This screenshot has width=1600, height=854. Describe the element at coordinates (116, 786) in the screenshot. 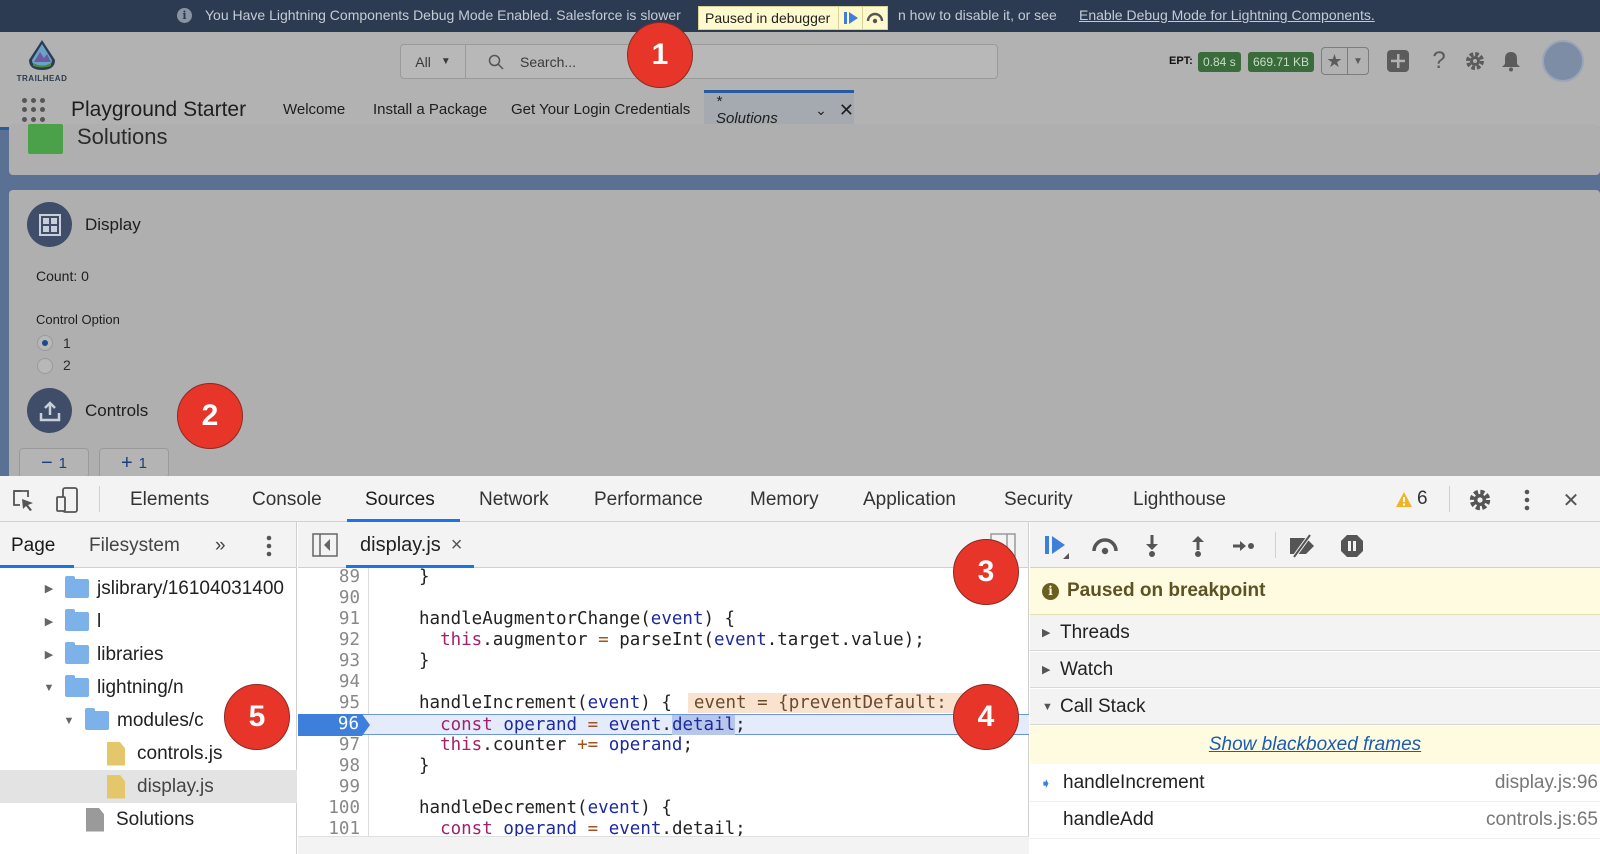

I see `js-file-icon` at that location.